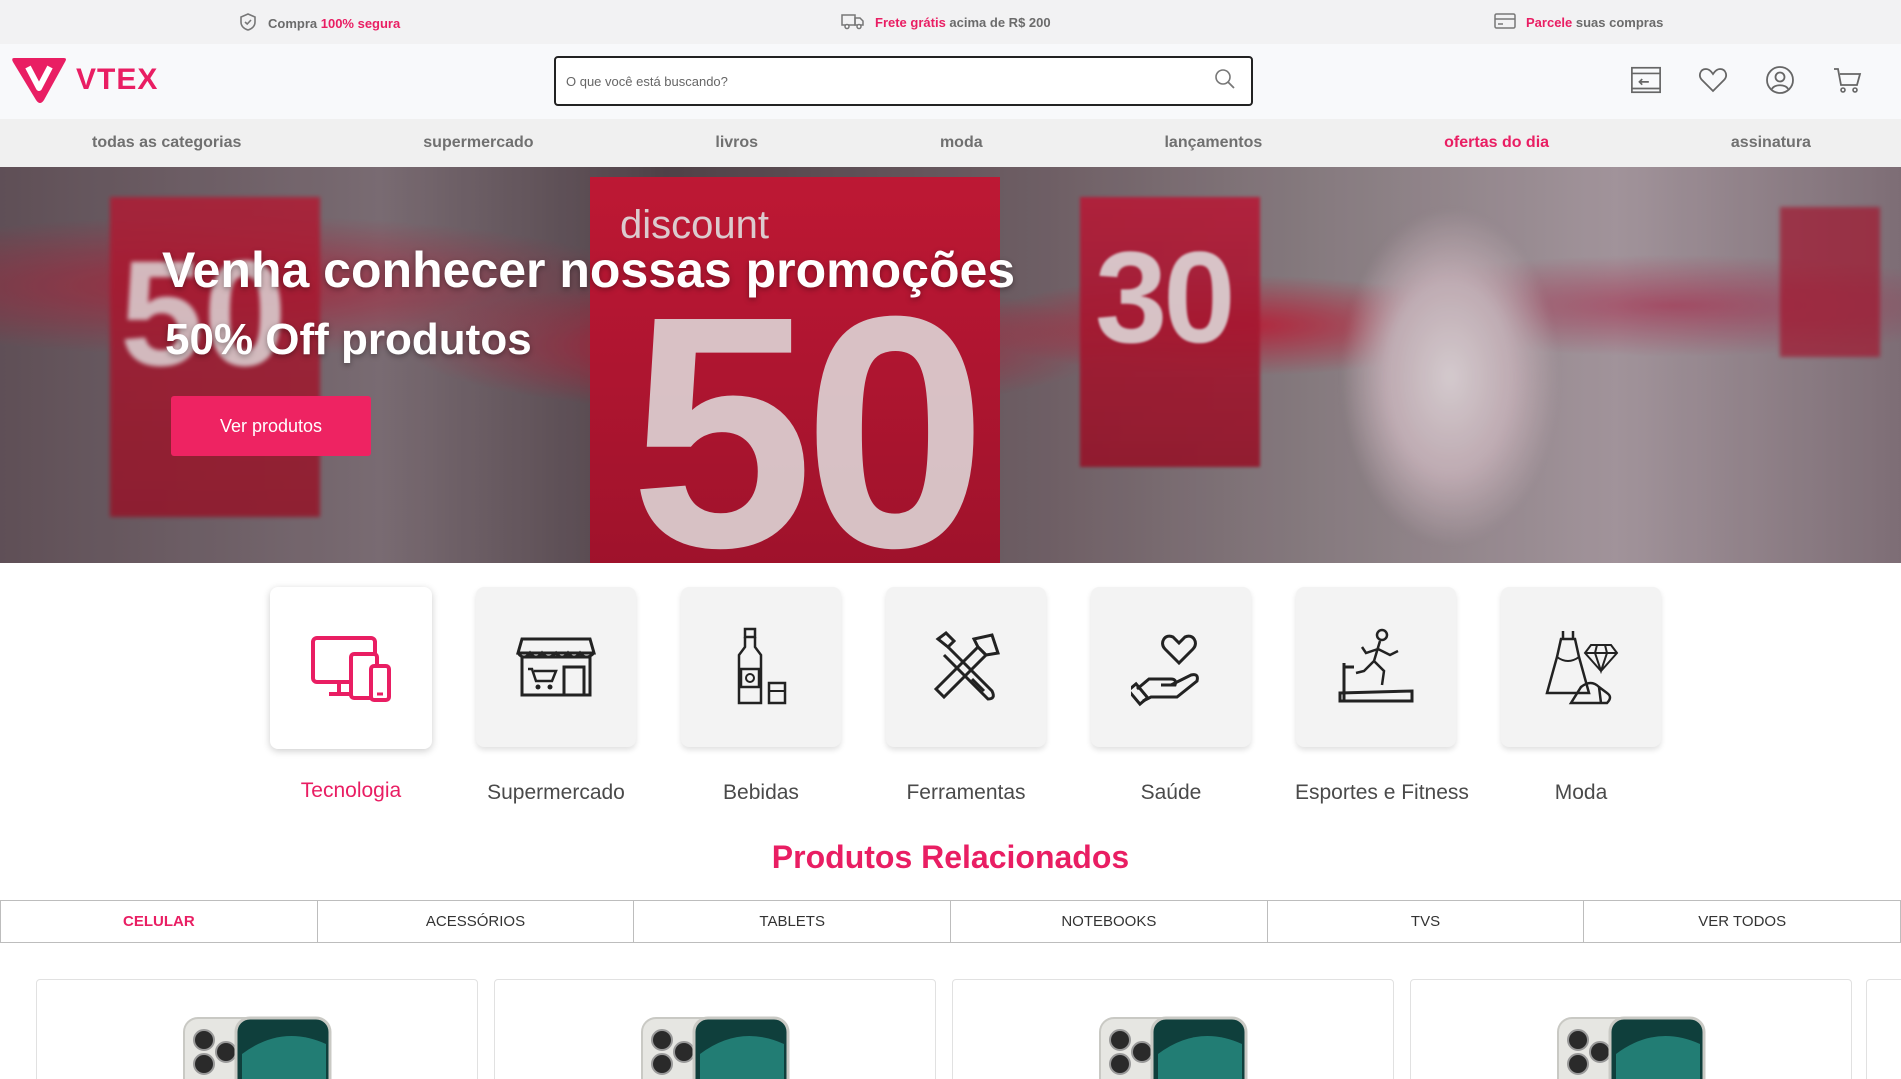  I want to click on category-sports-fitness: Esportes e Fitness, so click(1382, 696).